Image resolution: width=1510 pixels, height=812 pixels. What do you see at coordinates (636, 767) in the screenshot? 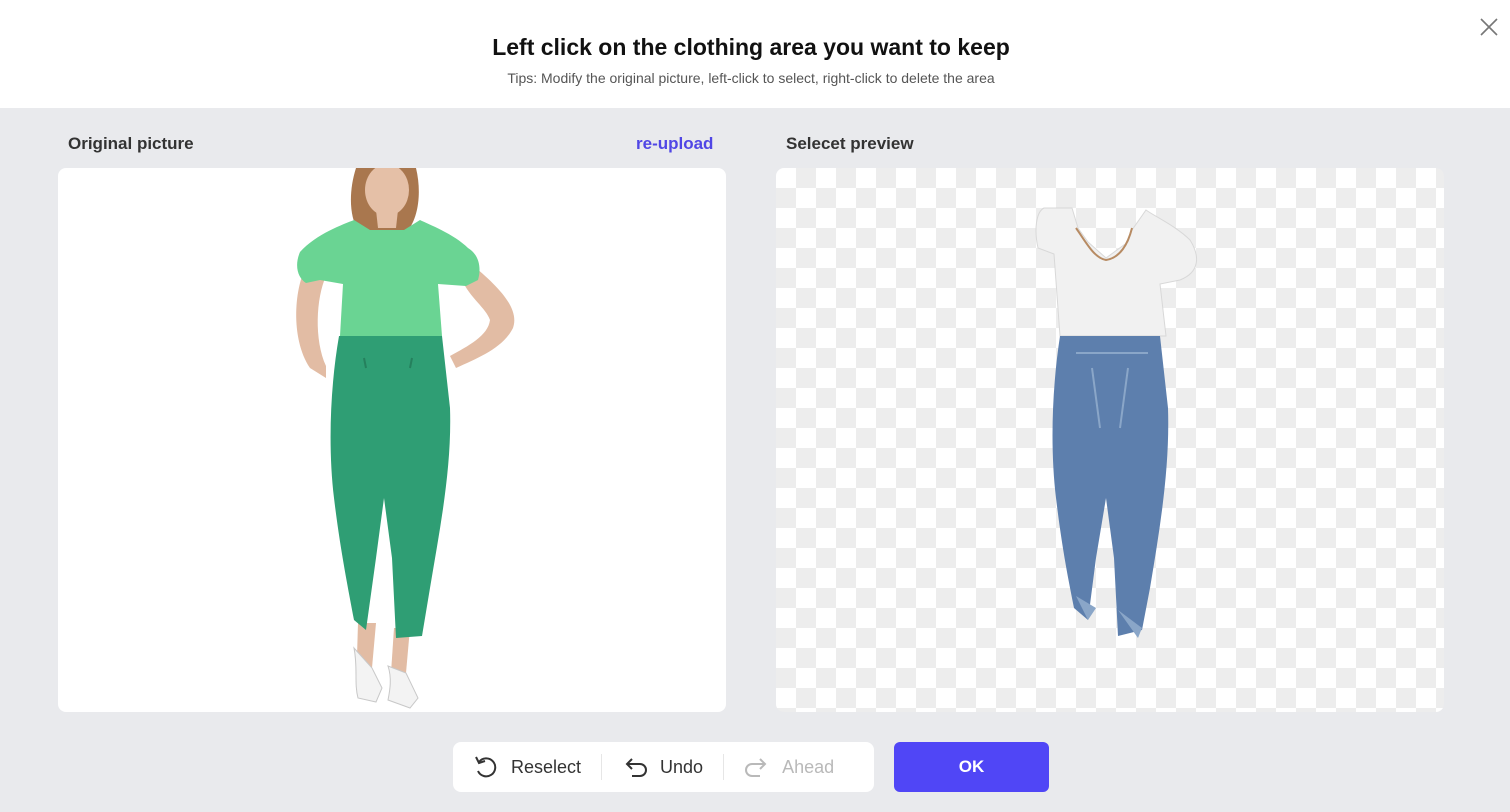
I see `undo-icon` at bounding box center [636, 767].